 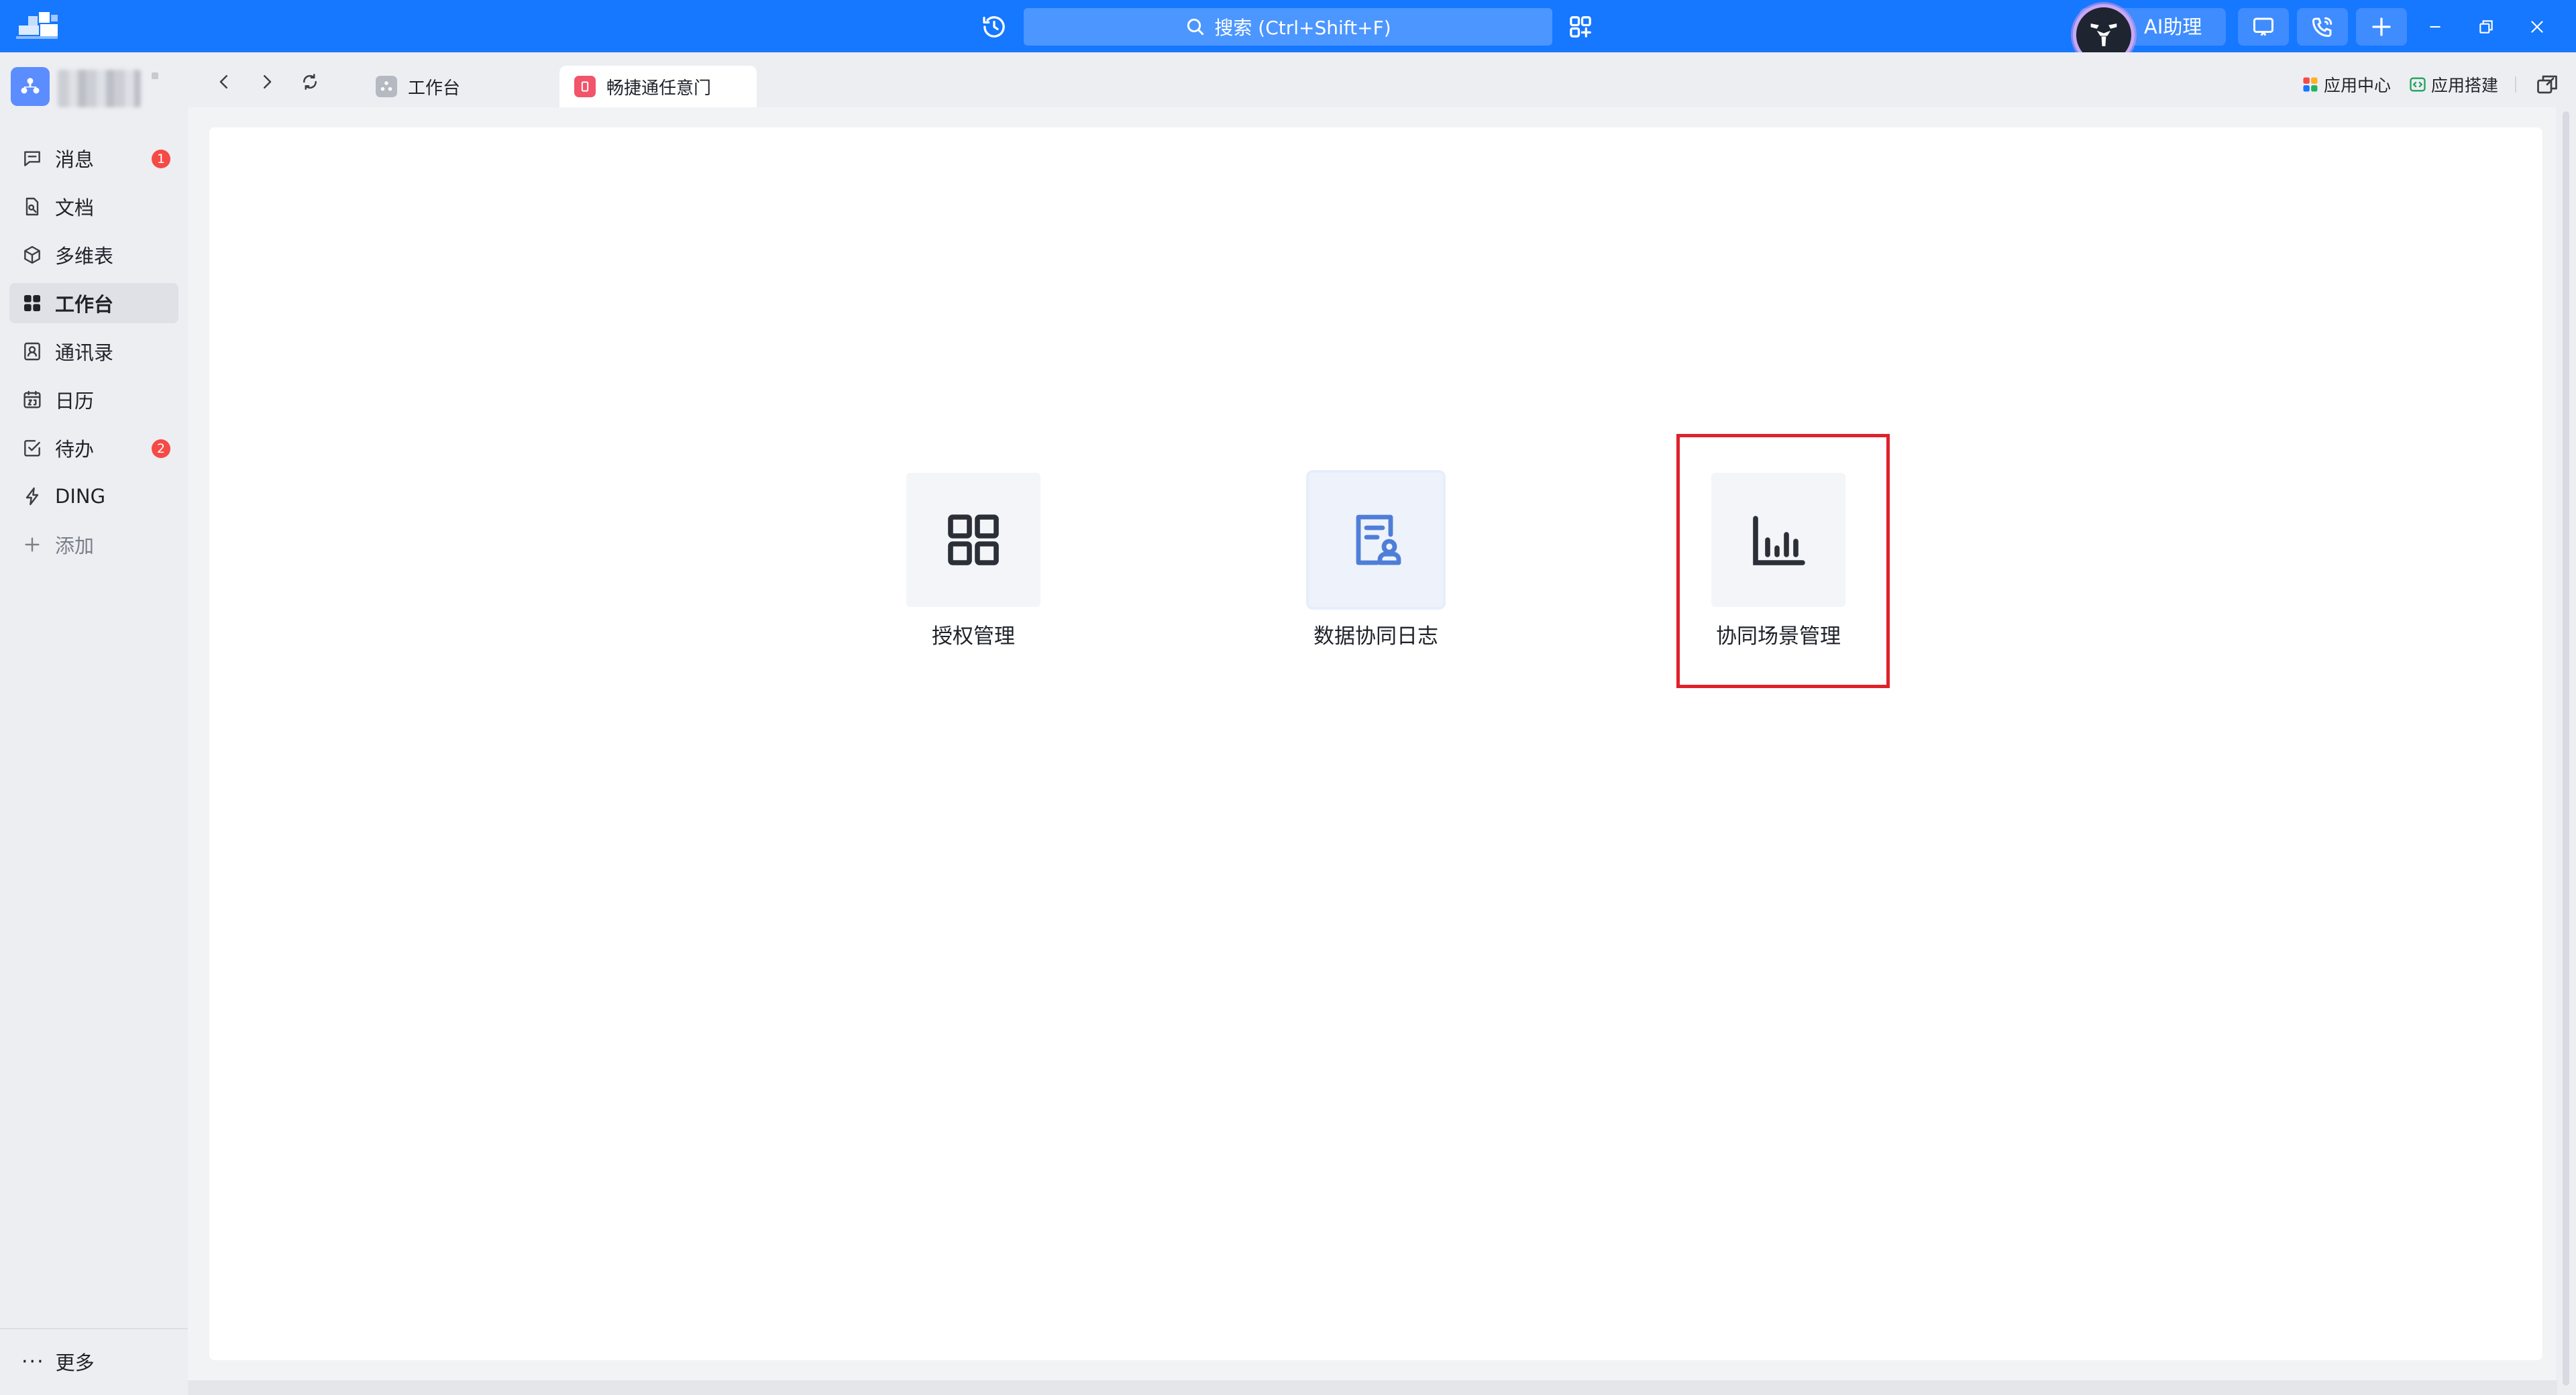 What do you see at coordinates (155, 75) in the screenshot?
I see `org-indicator` at bounding box center [155, 75].